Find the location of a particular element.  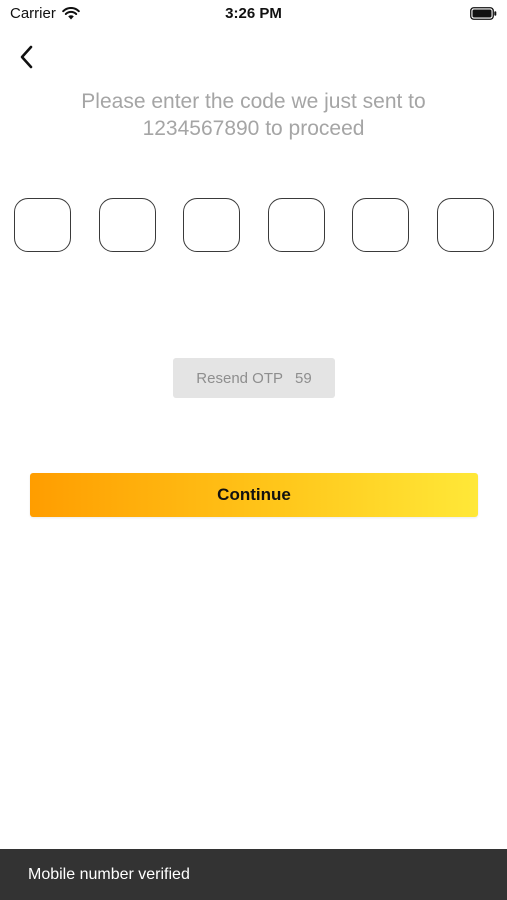

snackbar-message: Mobile number verified is located at coordinates (109, 874).